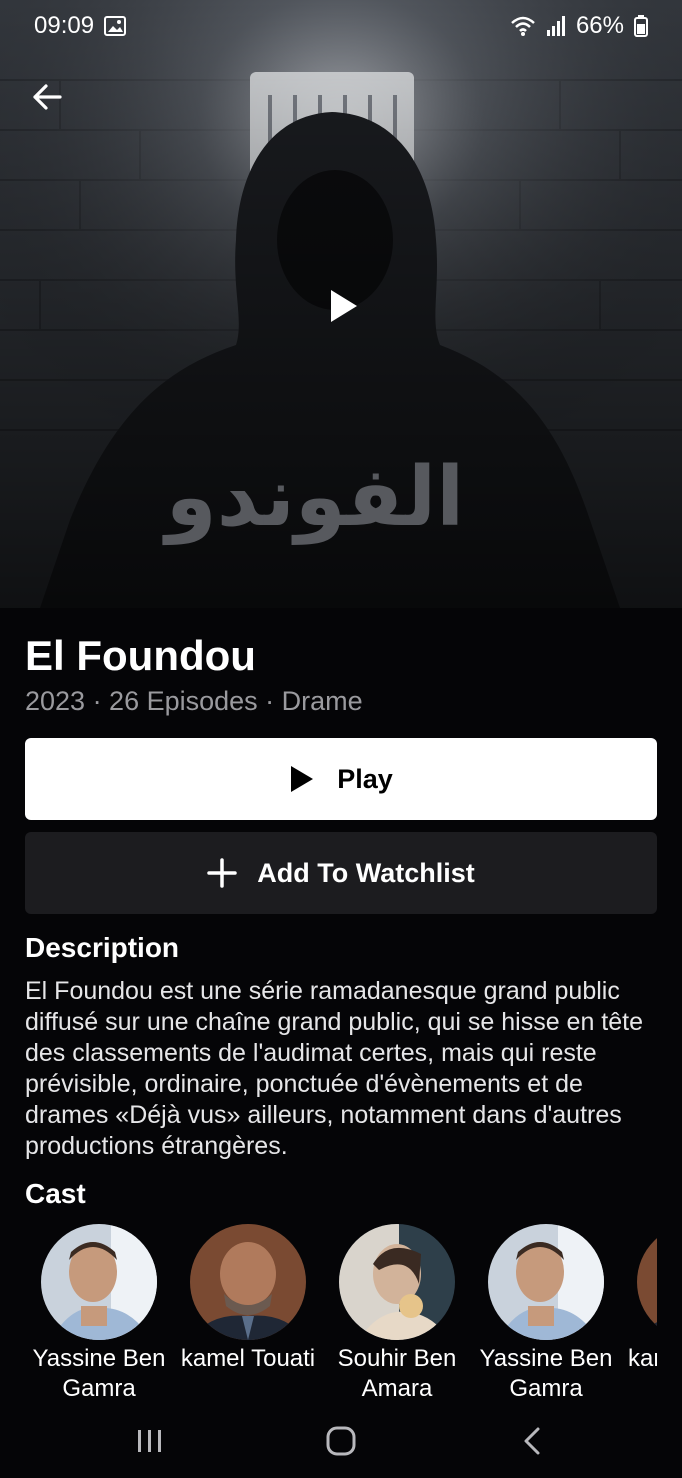  I want to click on system-navigation-bar, so click(341, 1441).